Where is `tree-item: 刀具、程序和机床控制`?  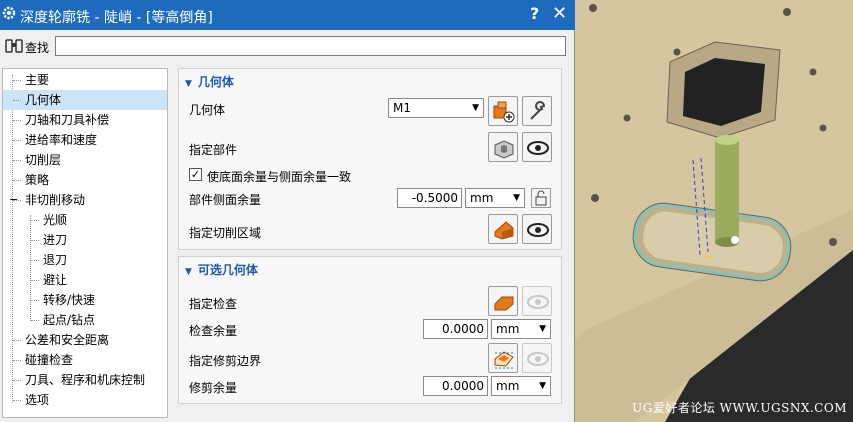 tree-item: 刀具、程序和机床控制 is located at coordinates (85, 380).